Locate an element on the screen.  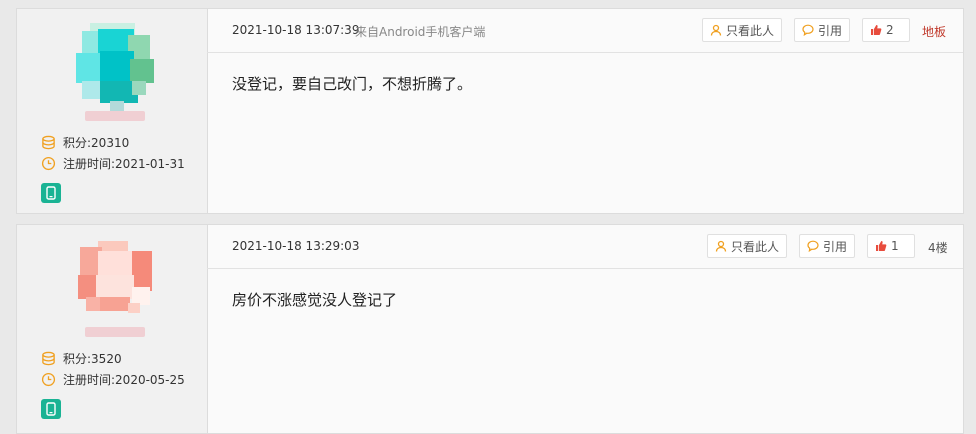
reg-row: 注册时间:2021-01-31 is located at coordinates (113, 163).